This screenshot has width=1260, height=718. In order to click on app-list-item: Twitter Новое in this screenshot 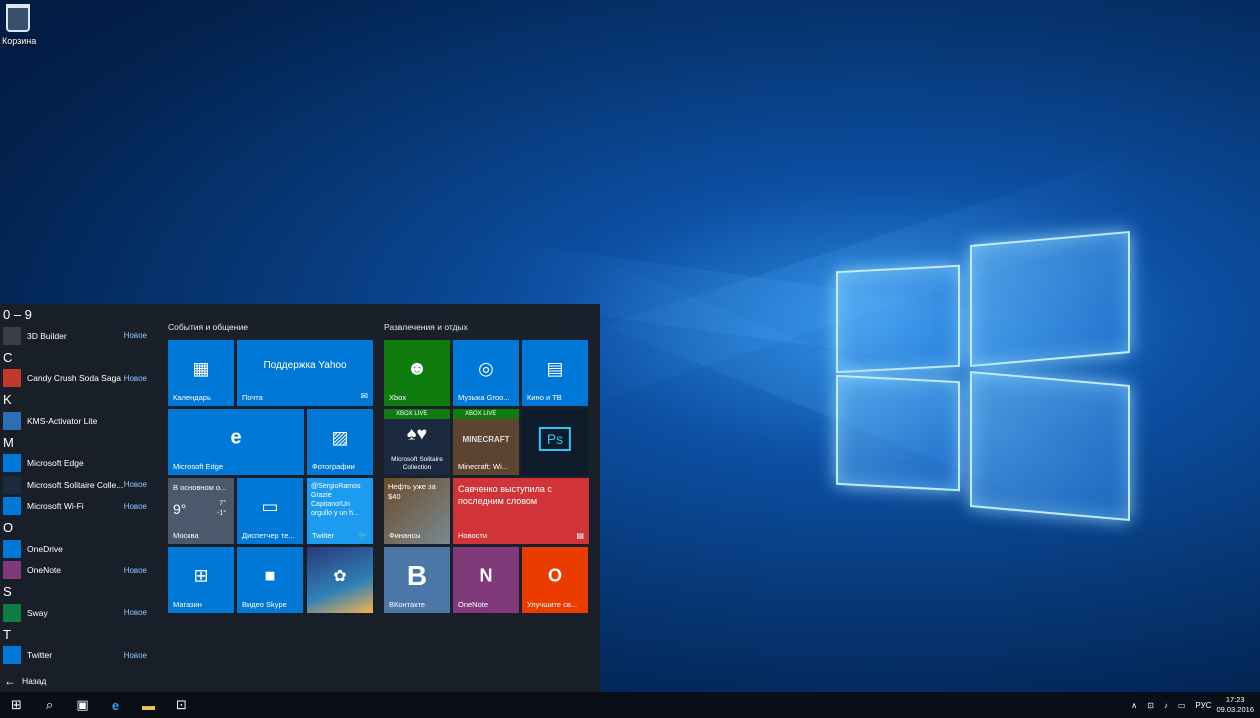, I will do `click(77, 656)`.